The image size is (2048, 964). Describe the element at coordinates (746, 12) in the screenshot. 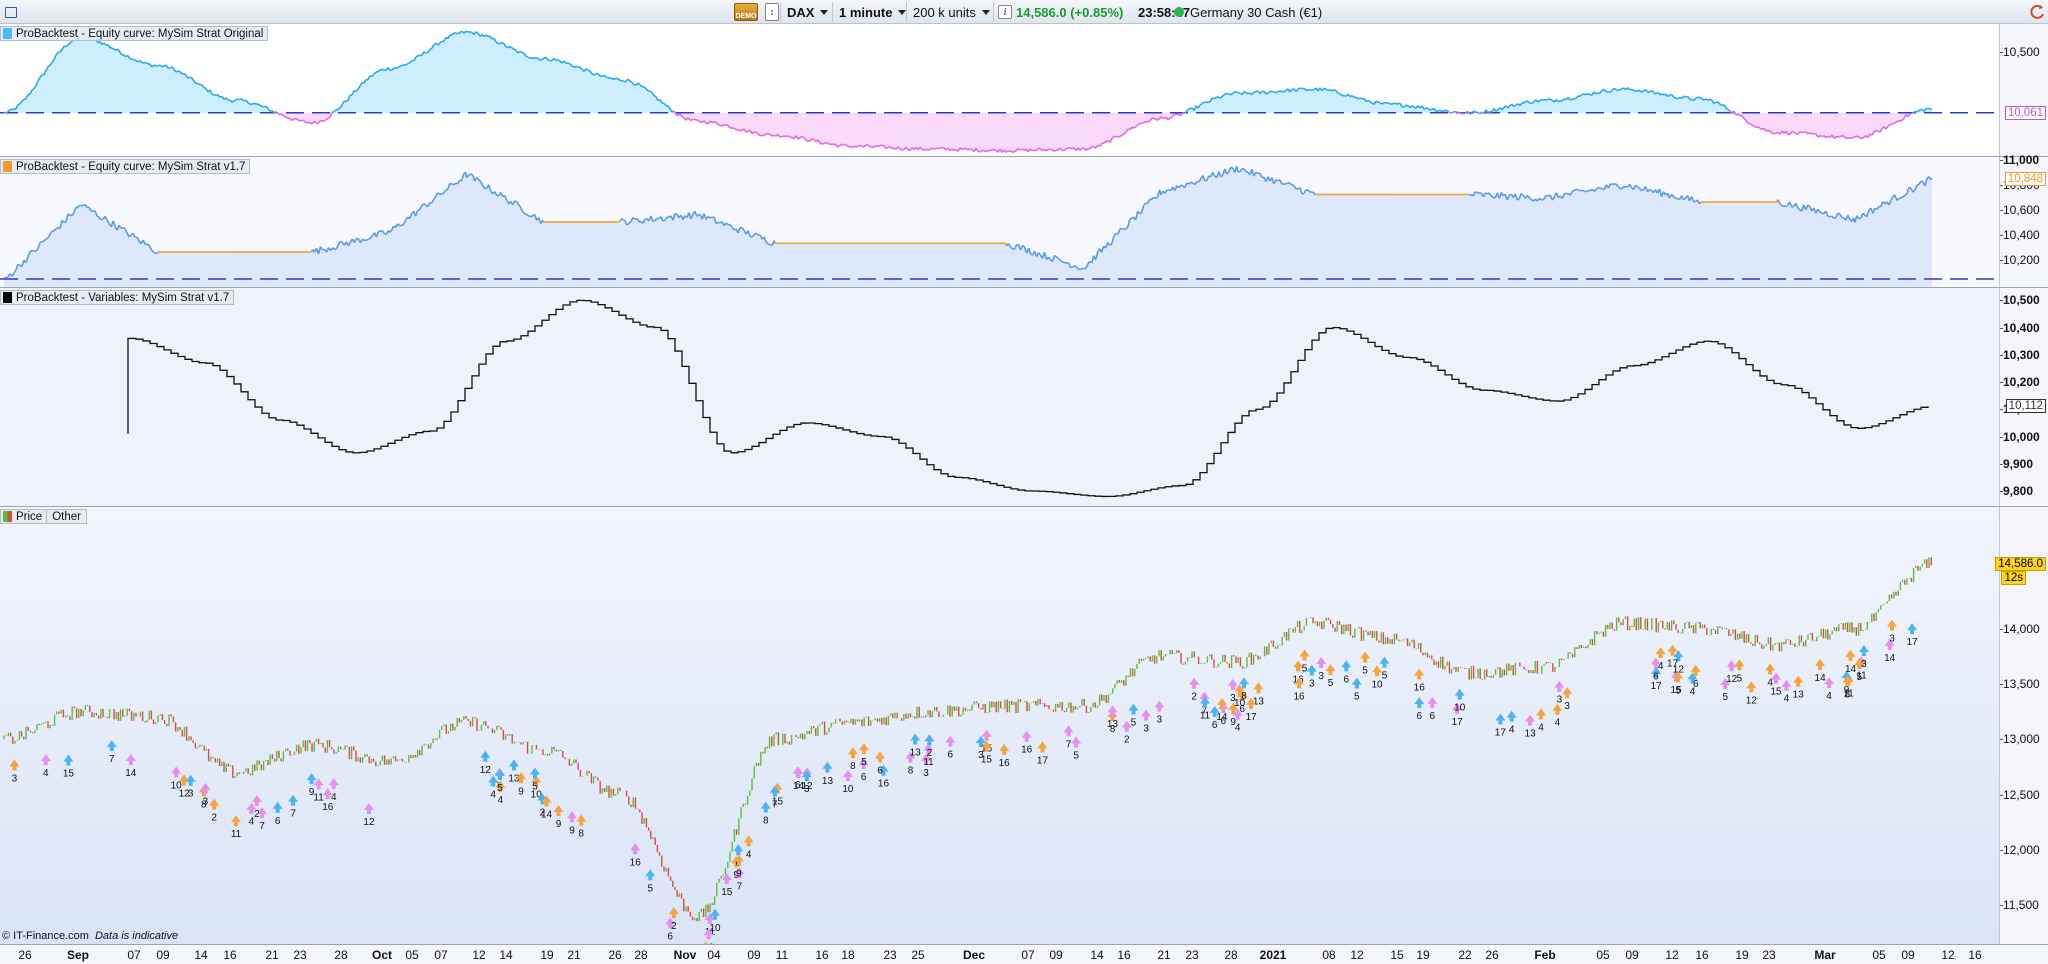

I see `demo-icon: DEMO` at that location.